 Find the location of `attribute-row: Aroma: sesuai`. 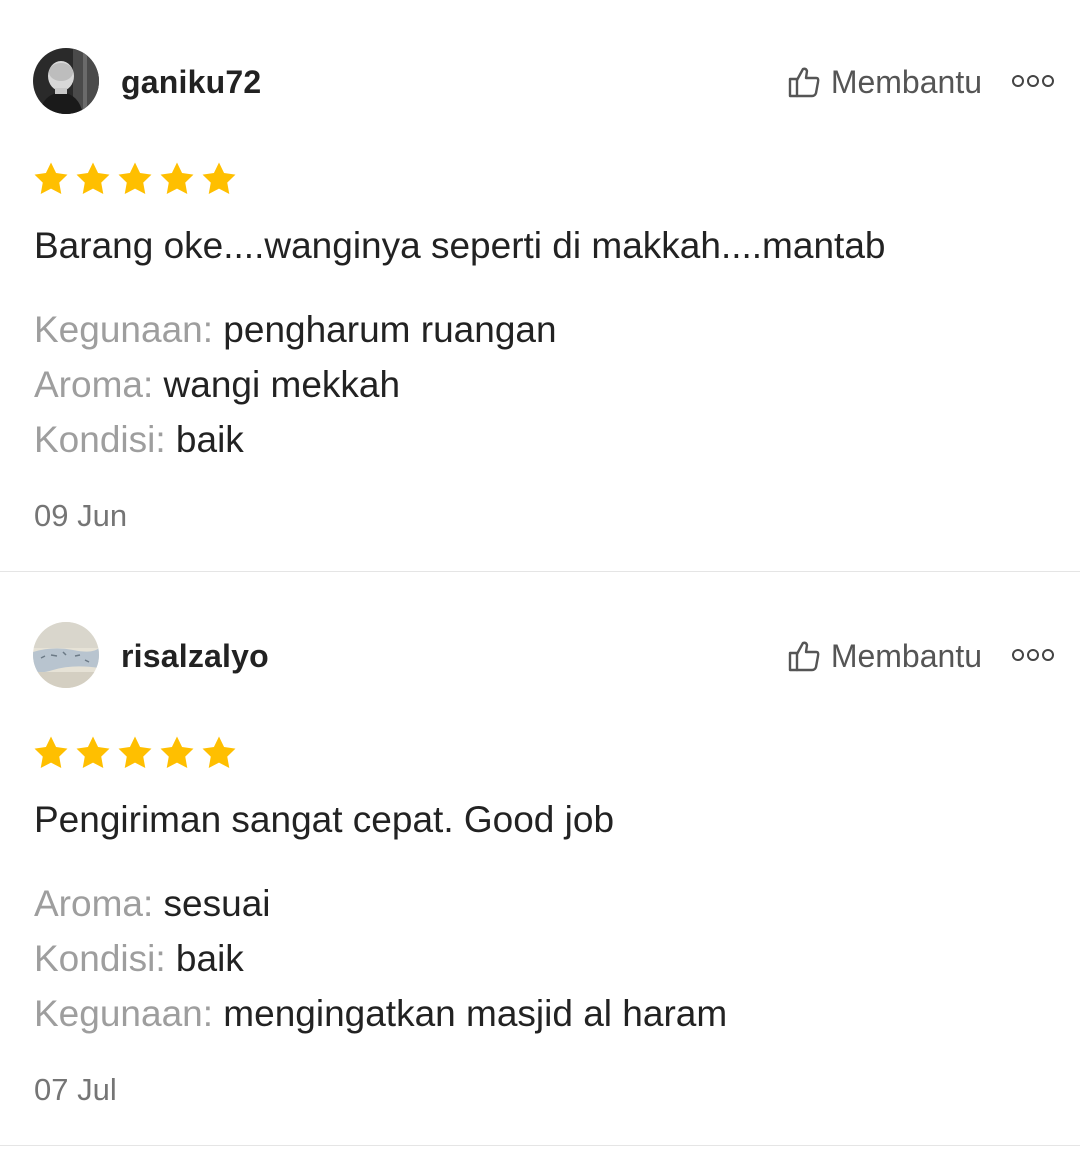

attribute-row: Aroma: sesuai is located at coordinates (380, 903).